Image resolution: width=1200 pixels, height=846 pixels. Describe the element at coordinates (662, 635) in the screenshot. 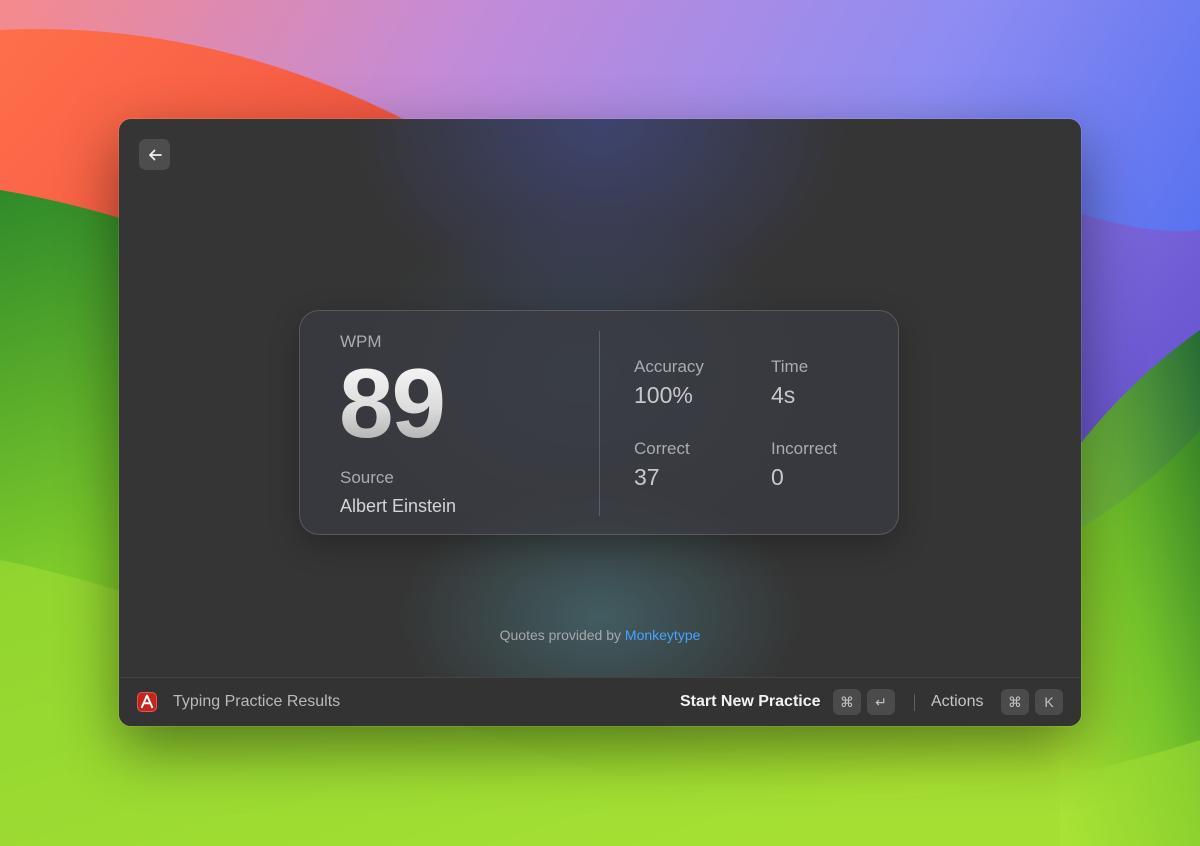

I see `monkeytype-link: Monkeytype` at that location.